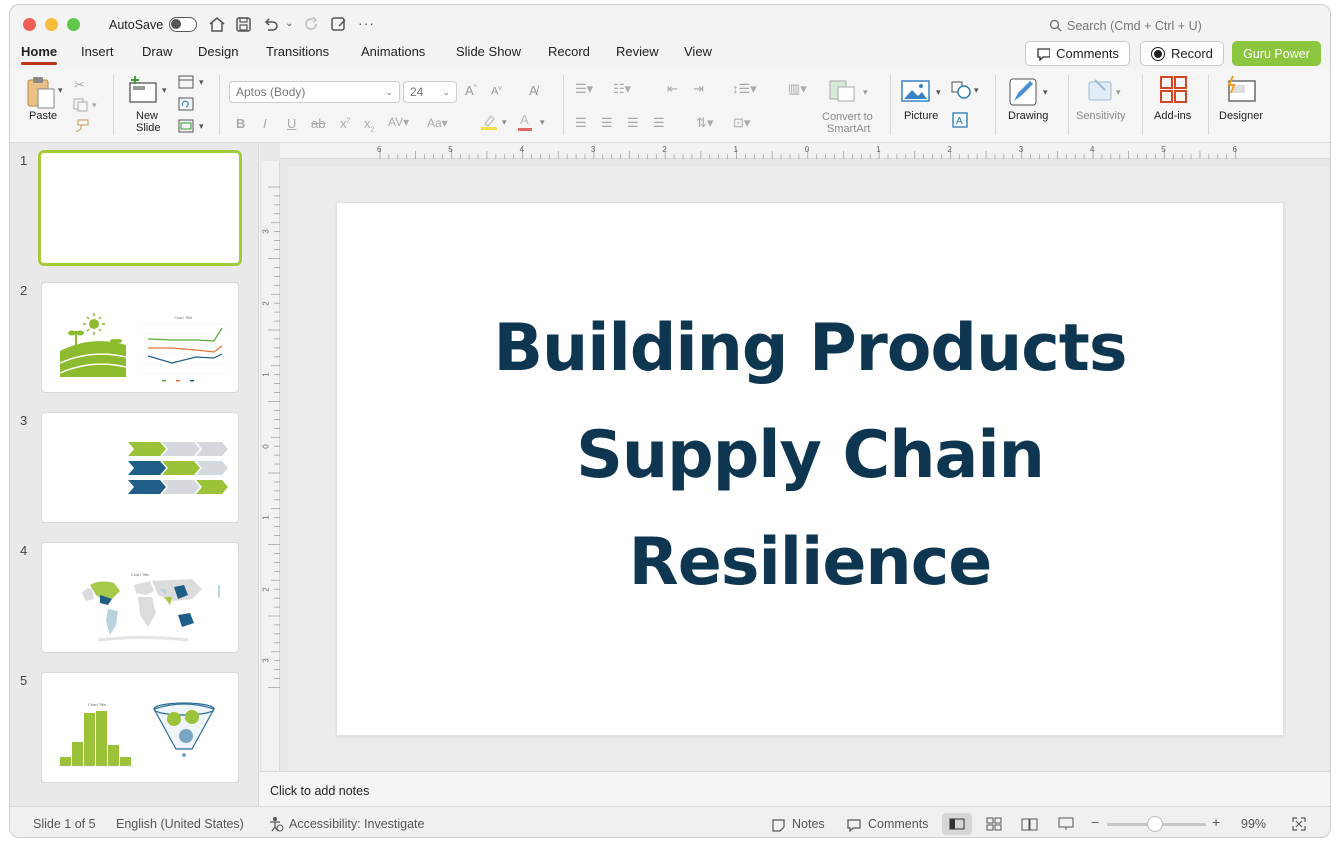 The height and width of the screenshot is (843, 1337). I want to click on comments-toggle: Comments, so click(898, 824).